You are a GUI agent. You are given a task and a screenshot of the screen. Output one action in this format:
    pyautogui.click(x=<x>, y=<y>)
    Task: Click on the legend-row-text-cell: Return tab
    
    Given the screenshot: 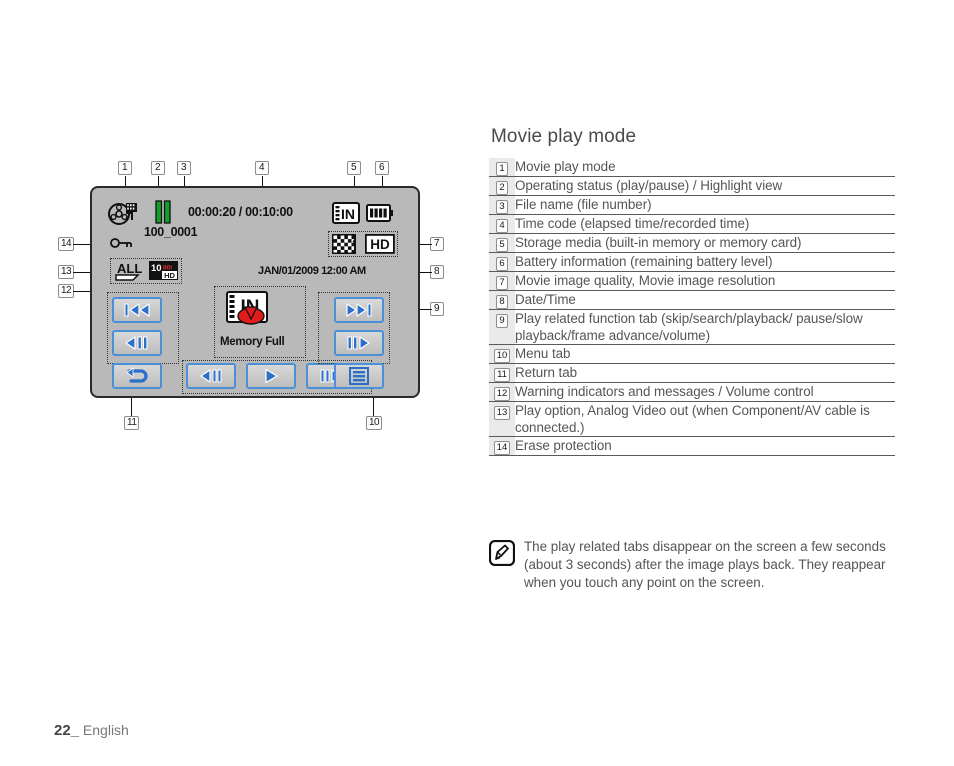 What is the action you would take?
    pyautogui.click(x=546, y=372)
    